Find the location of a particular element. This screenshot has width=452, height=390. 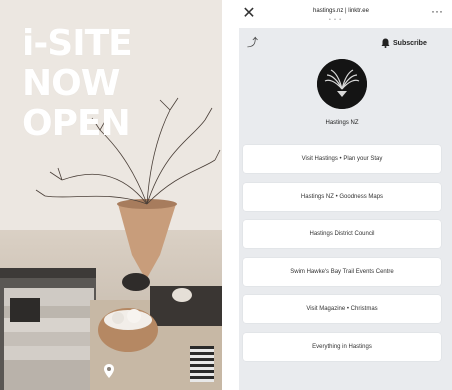

close-icon: ✕ is located at coordinates (249, 14).